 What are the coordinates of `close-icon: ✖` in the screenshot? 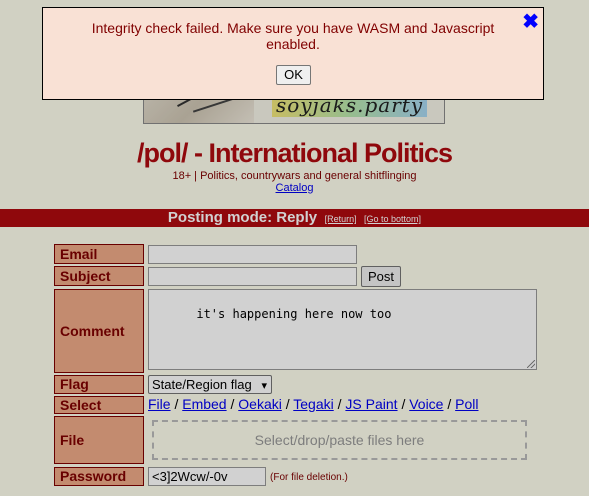 It's located at (530, 21).